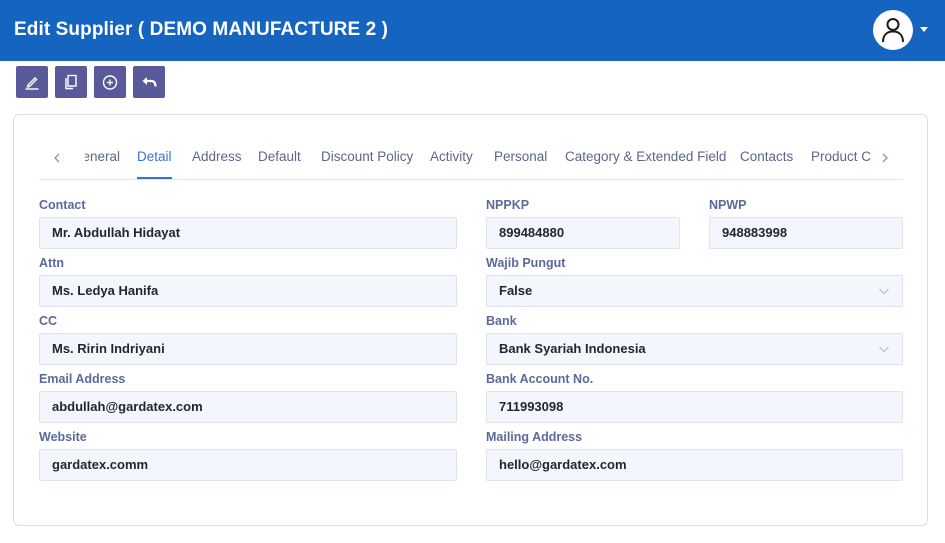  What do you see at coordinates (57, 158) in the screenshot?
I see `chevron-left-icon` at bounding box center [57, 158].